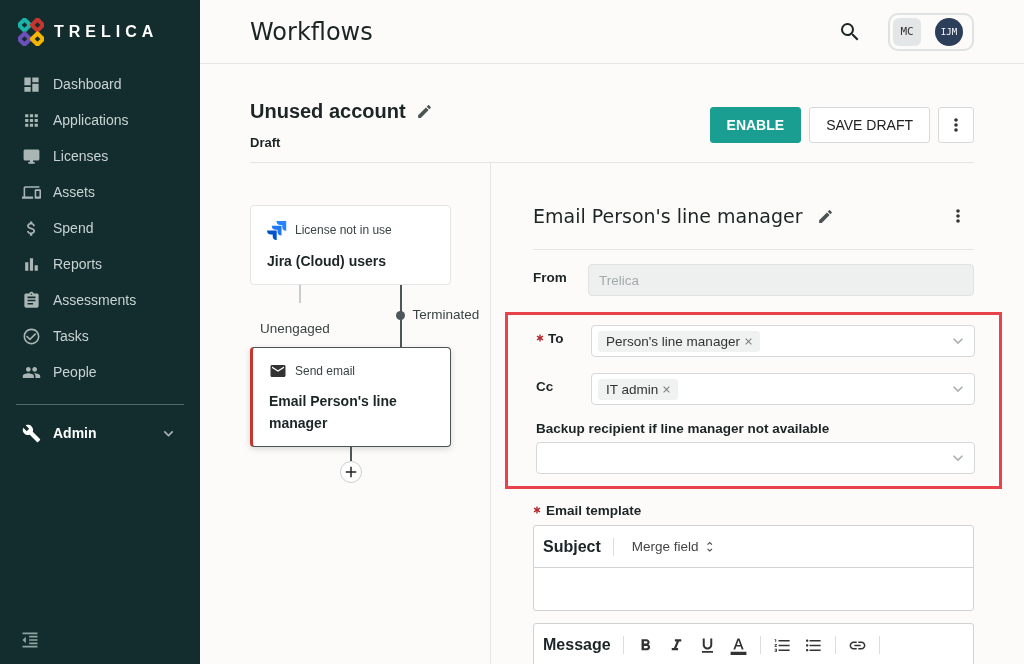 This screenshot has width=1024, height=664. Describe the element at coordinates (572, 546) in the screenshot. I see `subject-label: Subject` at that location.